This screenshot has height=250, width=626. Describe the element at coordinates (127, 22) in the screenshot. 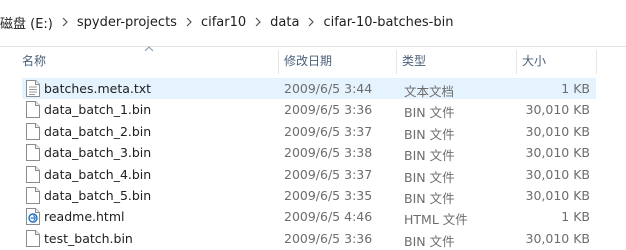

I see `breadcrumb-item: spyder-projects` at that location.